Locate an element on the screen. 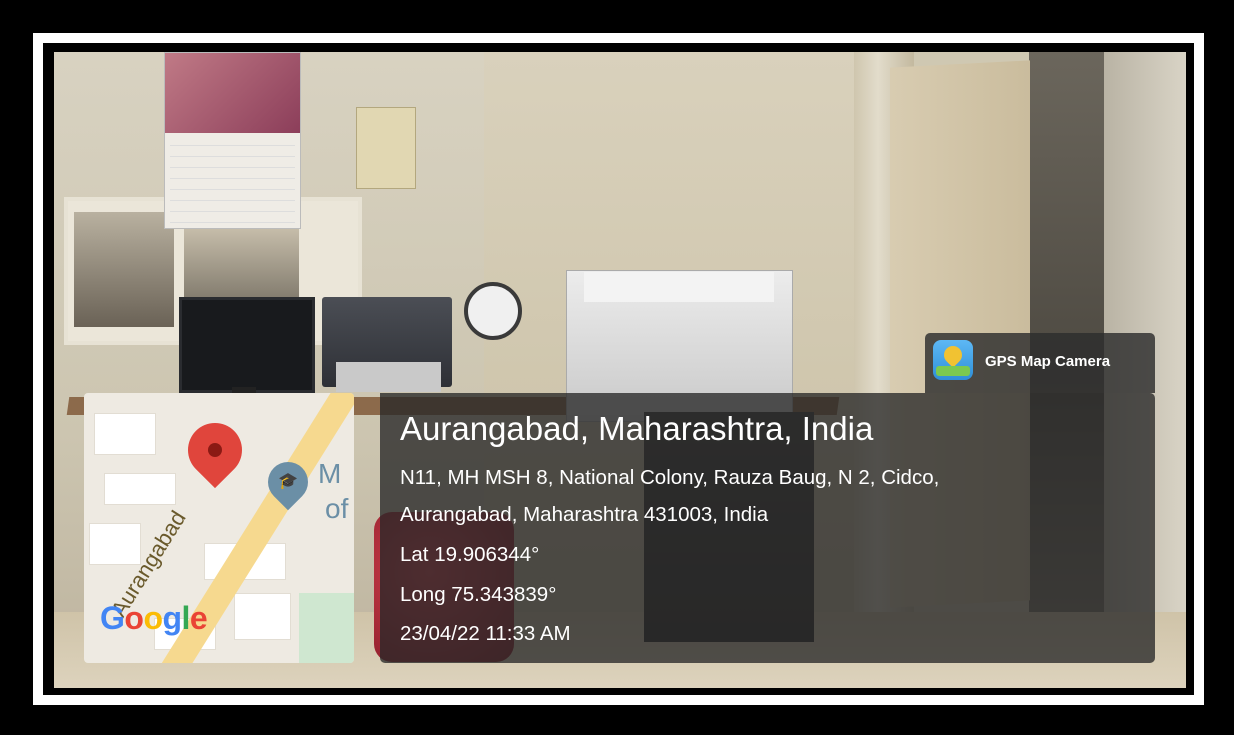  wall-calendar is located at coordinates (232, 140).